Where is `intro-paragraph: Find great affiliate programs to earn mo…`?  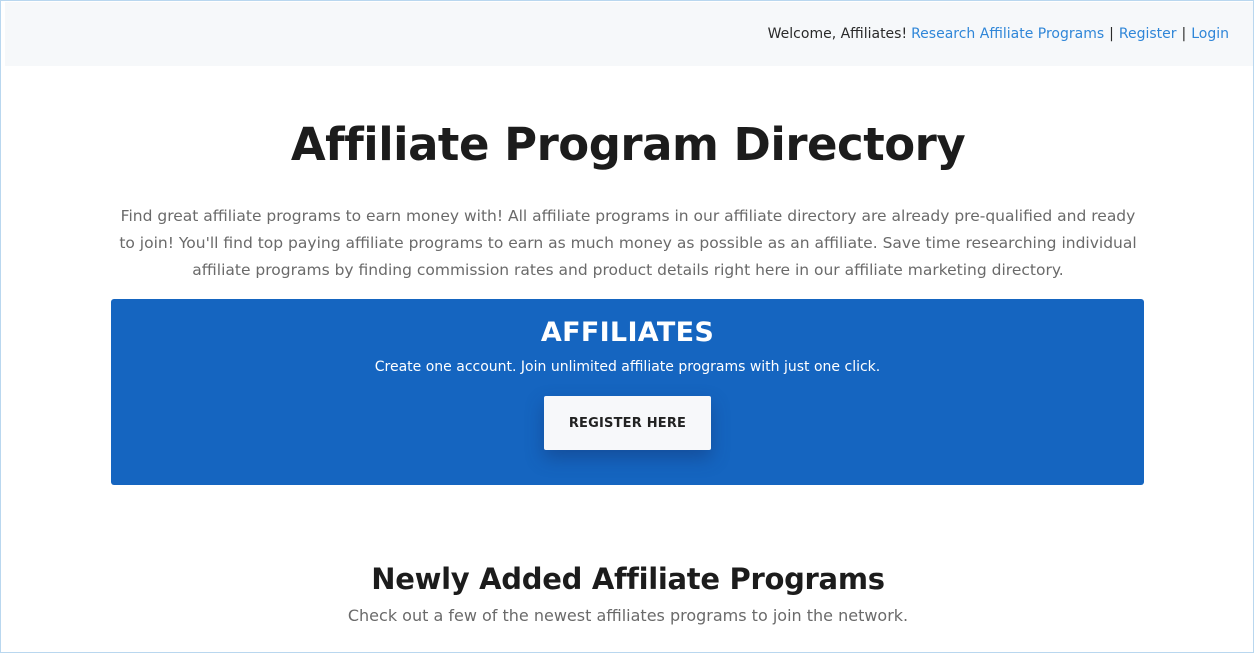 intro-paragraph: Find great affiliate programs to earn mo… is located at coordinates (628, 243).